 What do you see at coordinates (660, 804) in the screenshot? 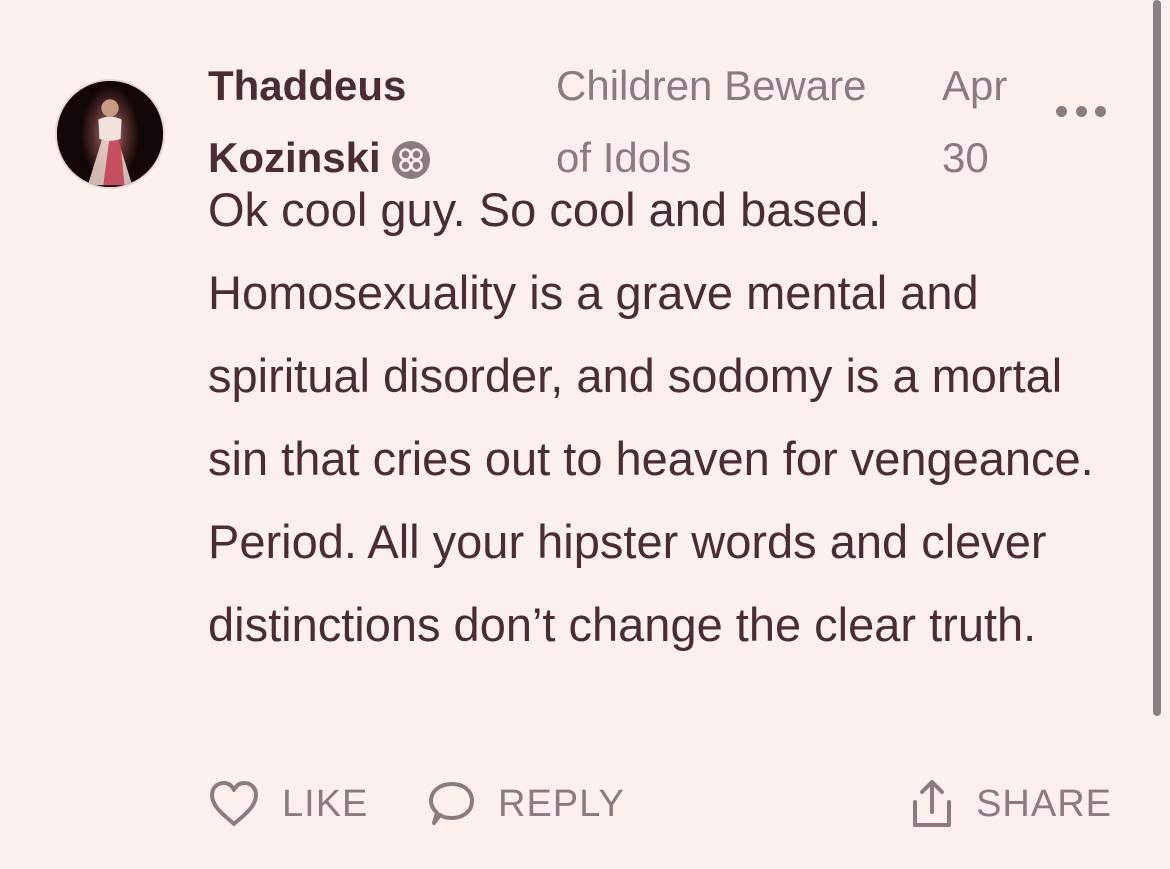
I see `comment-actions: LIKE REPLY SHARE` at bounding box center [660, 804].